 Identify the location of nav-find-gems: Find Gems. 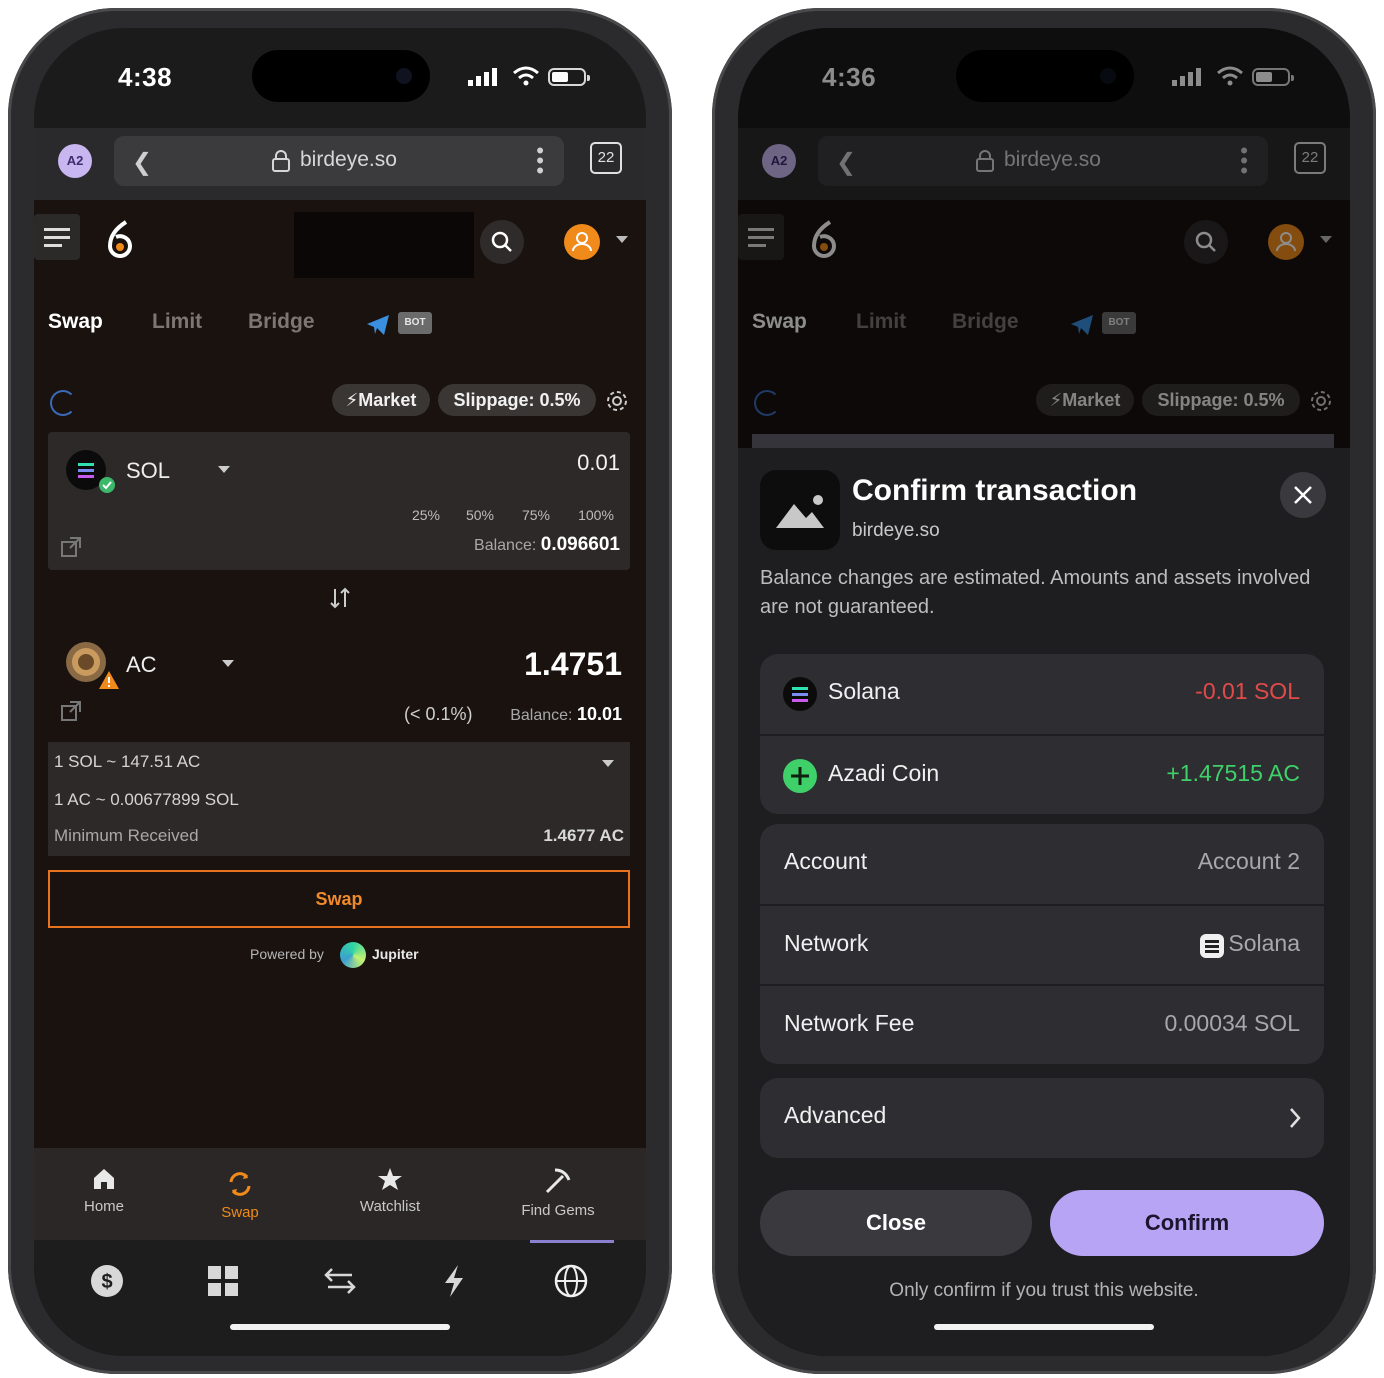
(558, 1192).